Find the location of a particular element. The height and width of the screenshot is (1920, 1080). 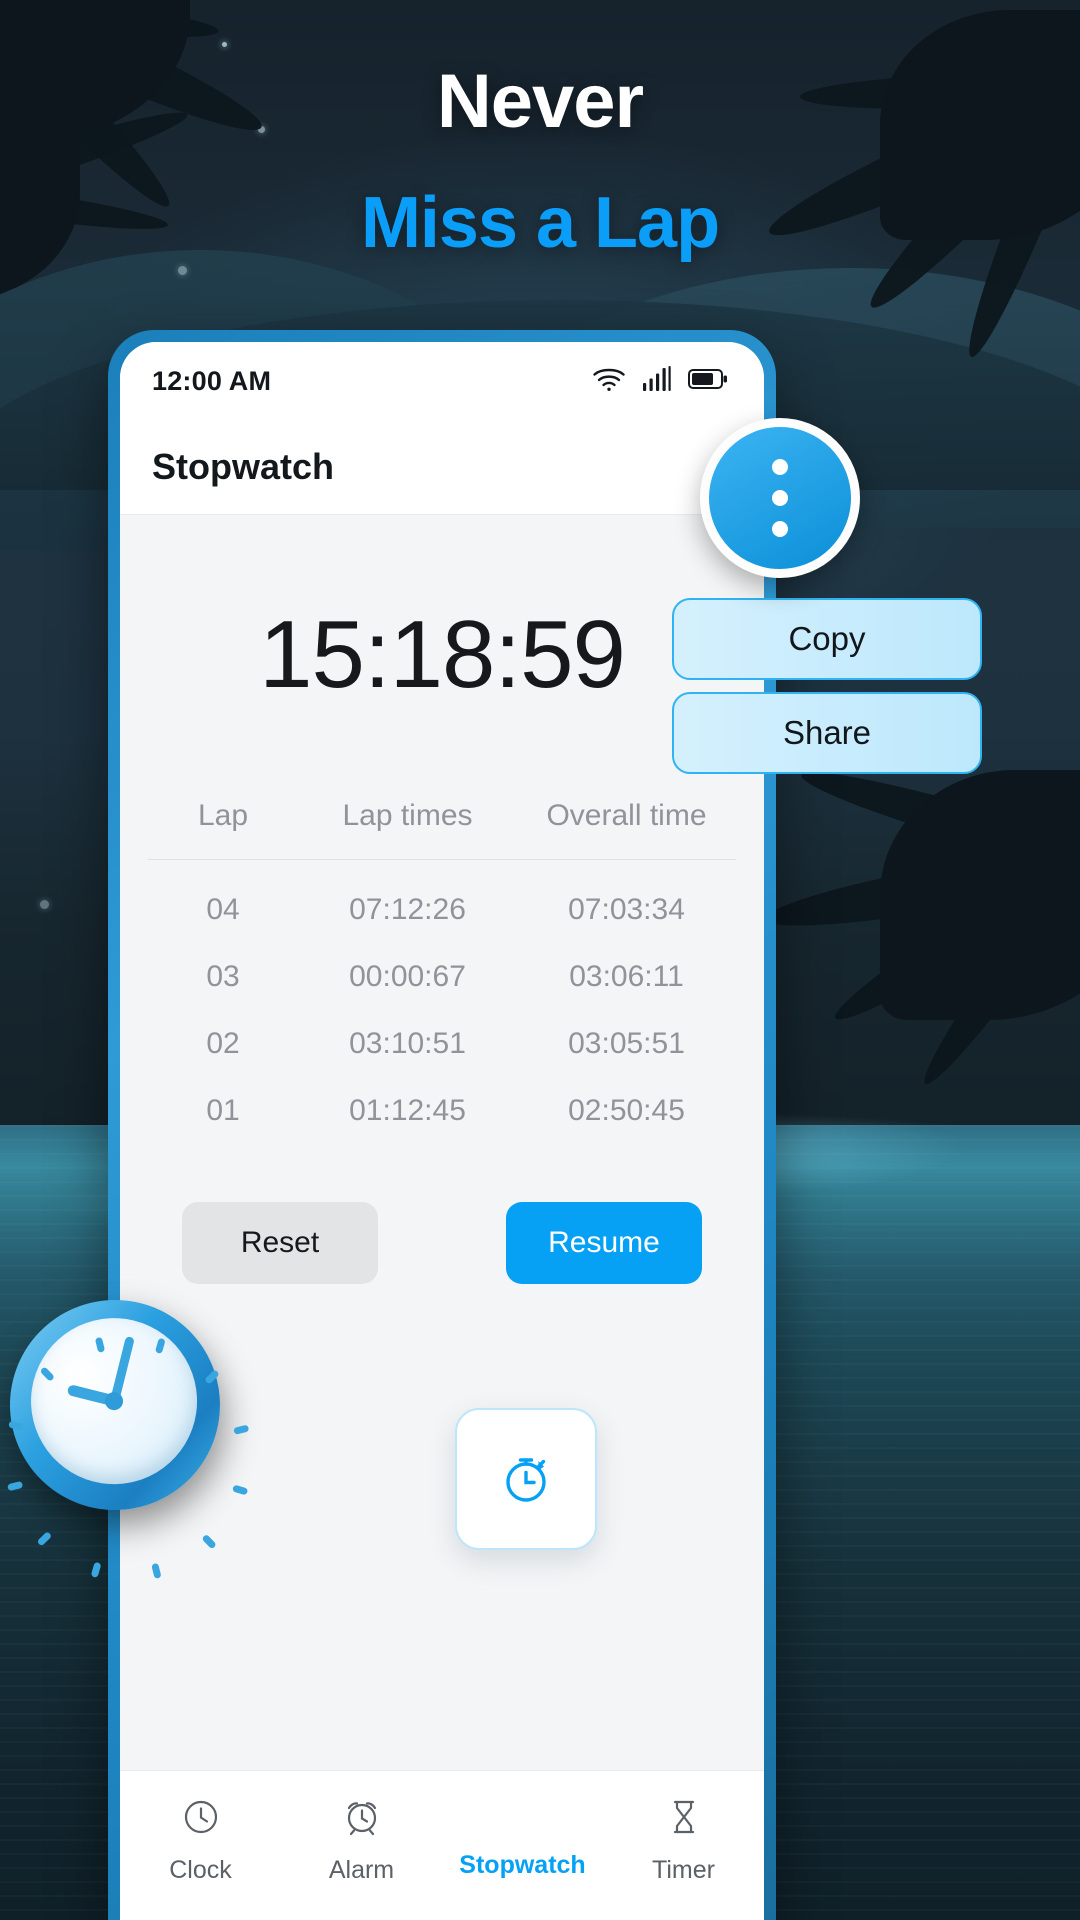

hero-title-line1: Never is located at coordinates (540, 101).